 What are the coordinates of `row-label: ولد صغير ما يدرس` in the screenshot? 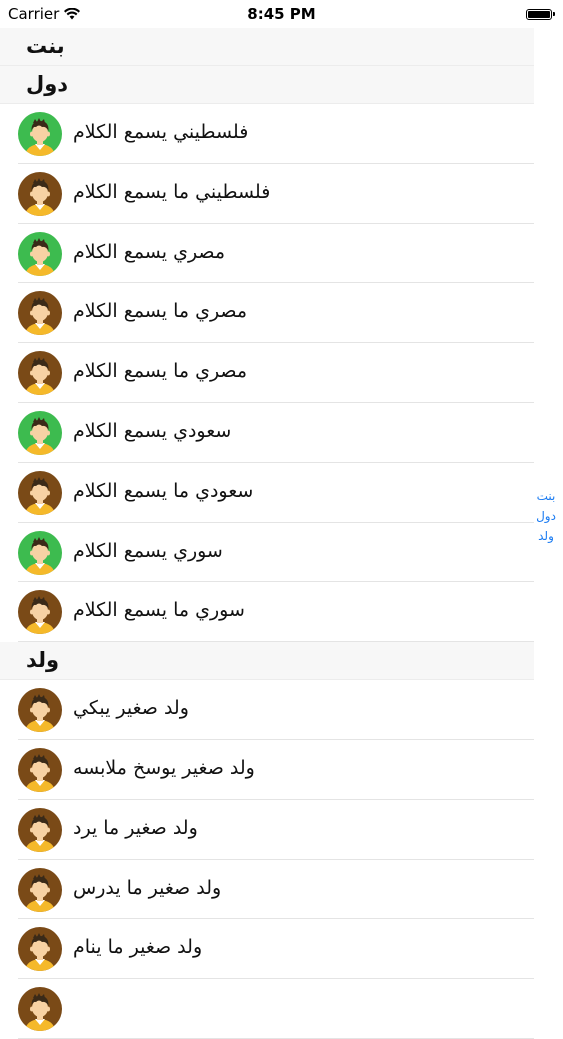 It's located at (147, 887).